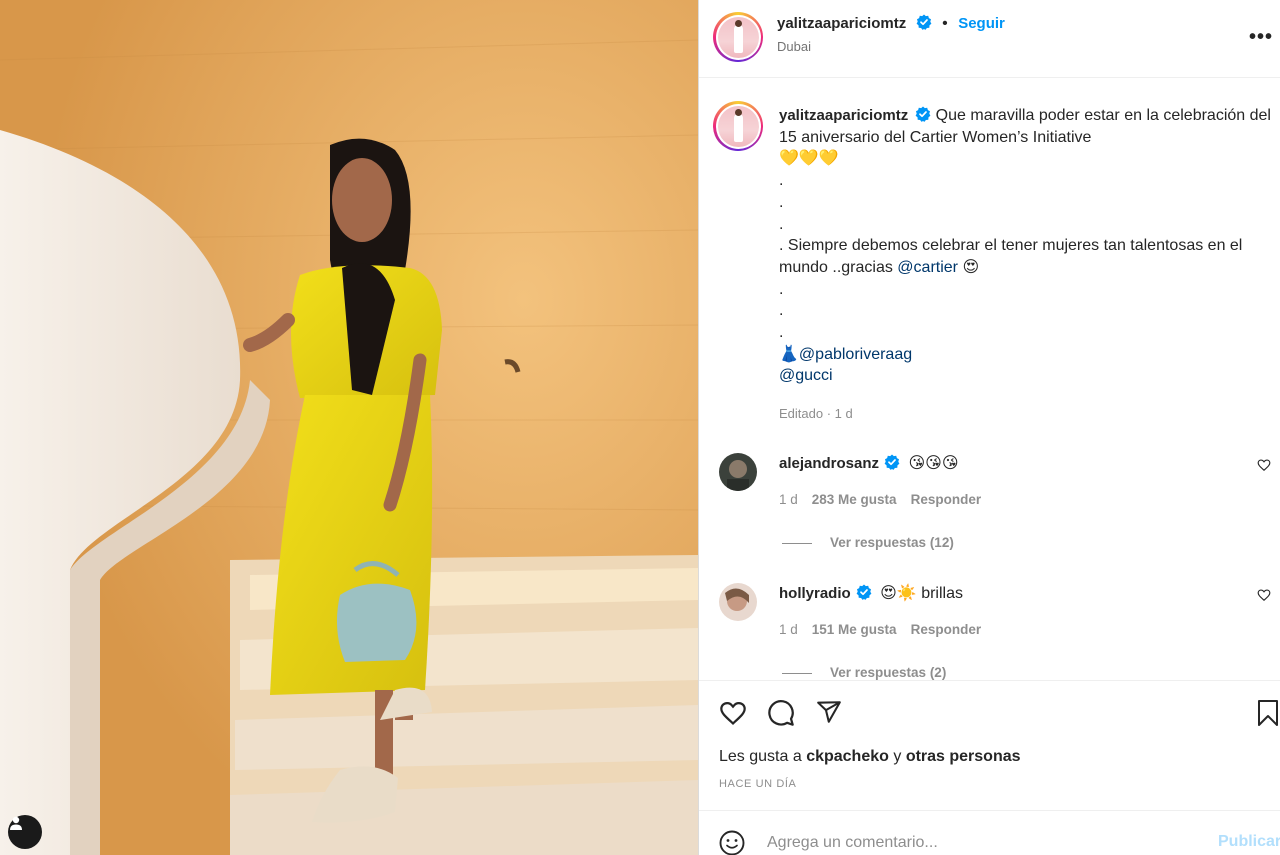 The image size is (1280, 855). I want to click on commenter-username: hollyradio, so click(815, 593).